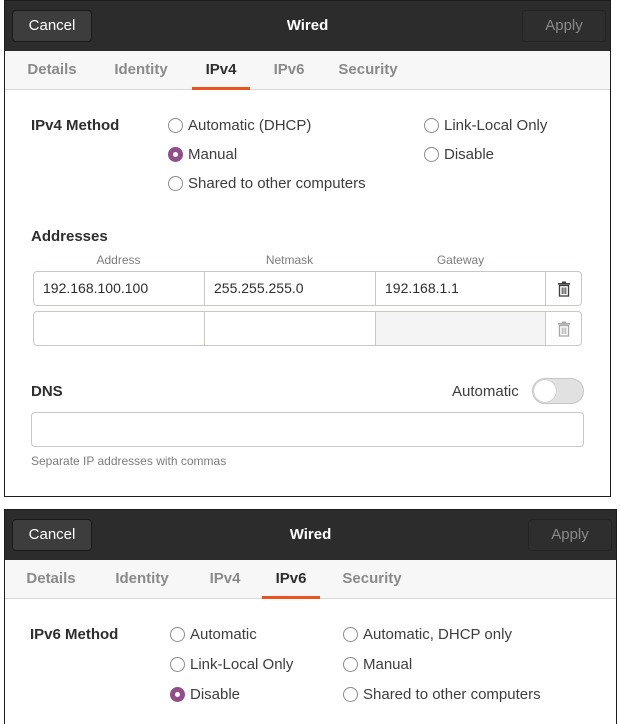 The image size is (620, 724). I want to click on delete-address-button, so click(564, 288).